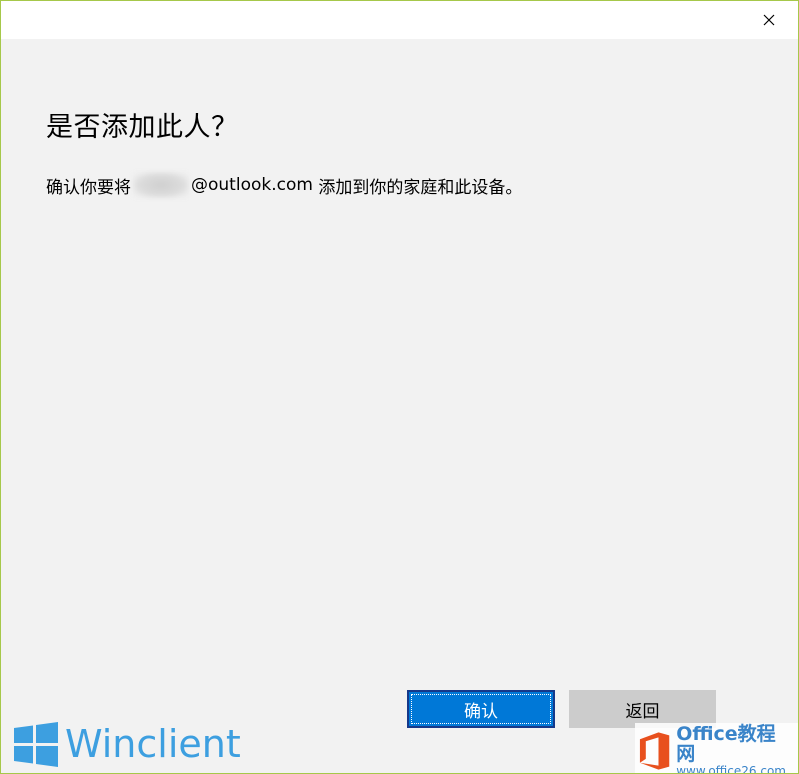 This screenshot has height=774, width=799. I want to click on close-button, so click(769, 20).